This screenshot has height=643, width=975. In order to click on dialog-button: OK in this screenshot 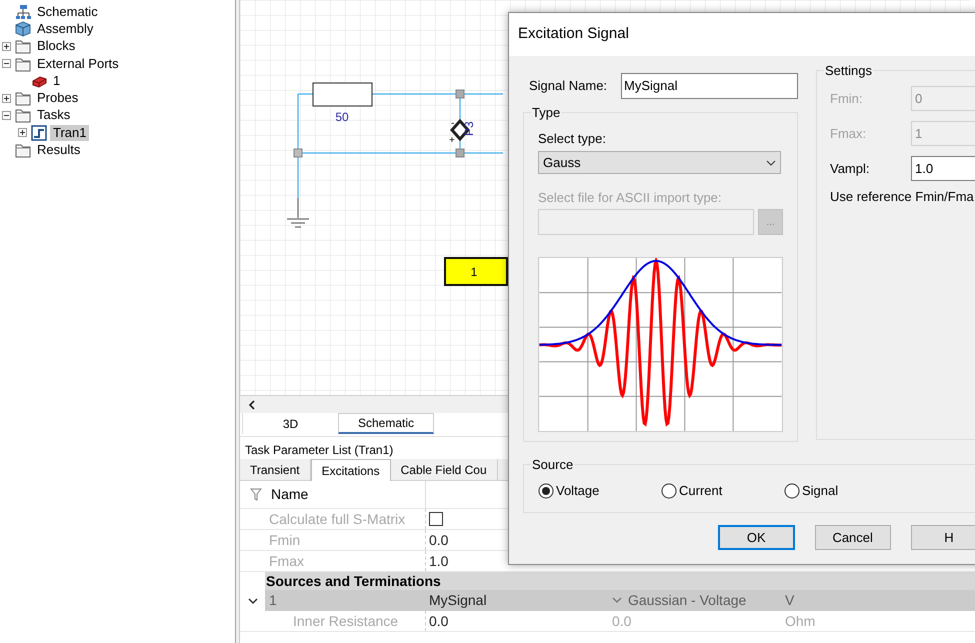, I will do `click(756, 537)`.